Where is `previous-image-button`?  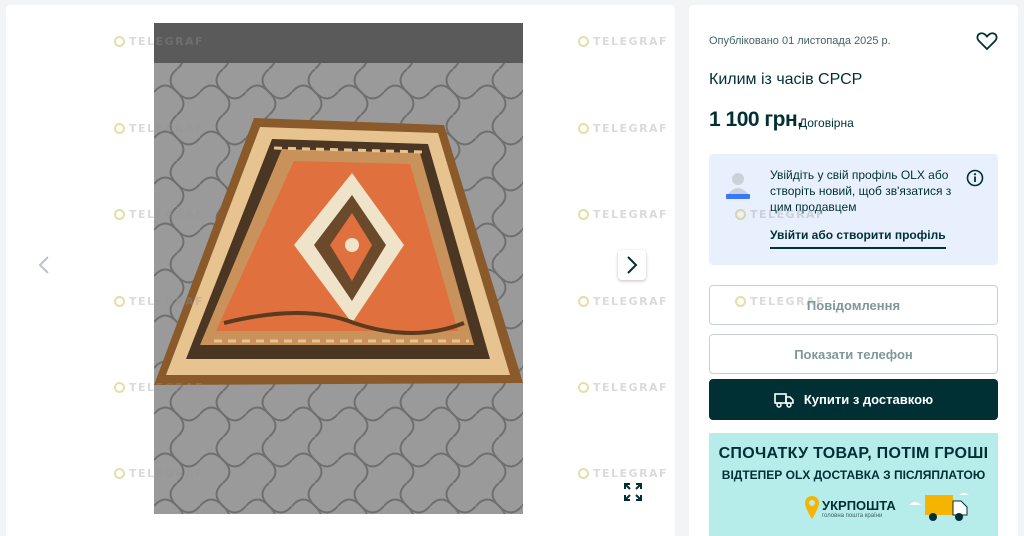
previous-image-button is located at coordinates (44, 265).